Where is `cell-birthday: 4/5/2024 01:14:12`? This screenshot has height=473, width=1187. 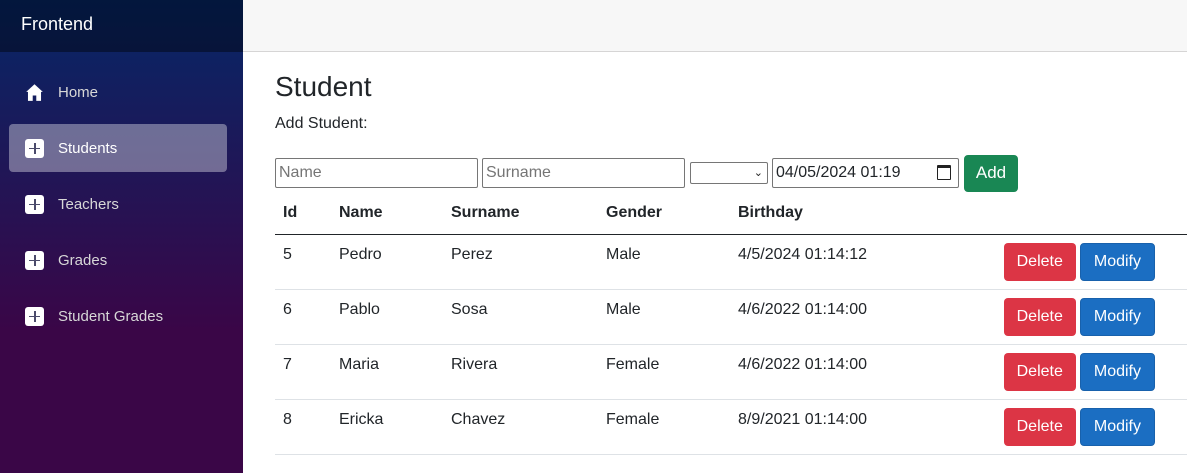 cell-birthday: 4/5/2024 01:14:12 is located at coordinates (840, 262).